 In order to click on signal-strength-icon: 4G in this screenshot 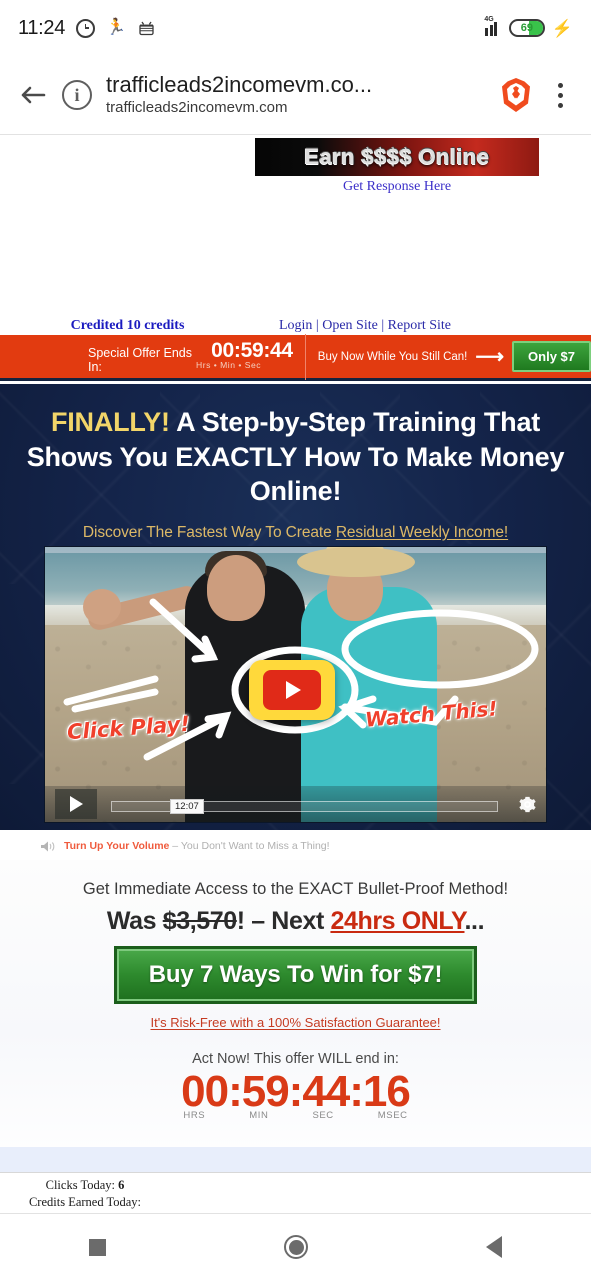, I will do `click(492, 26)`.